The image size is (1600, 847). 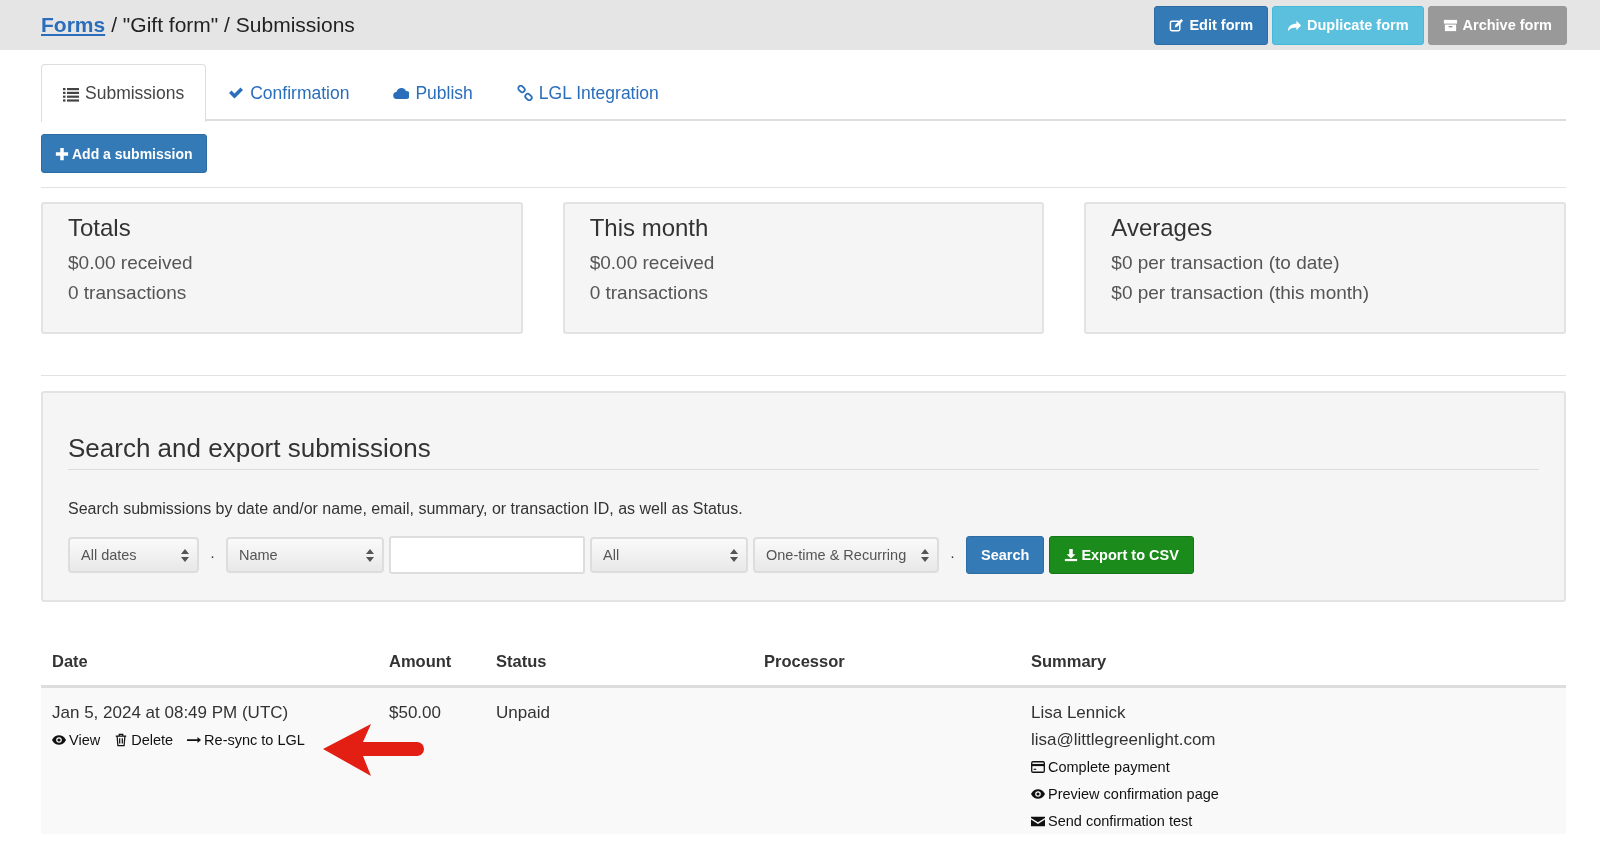 I want to click on date-text: Jan 5, 2024 at 08:49 PM (UTC), so click(x=171, y=713).